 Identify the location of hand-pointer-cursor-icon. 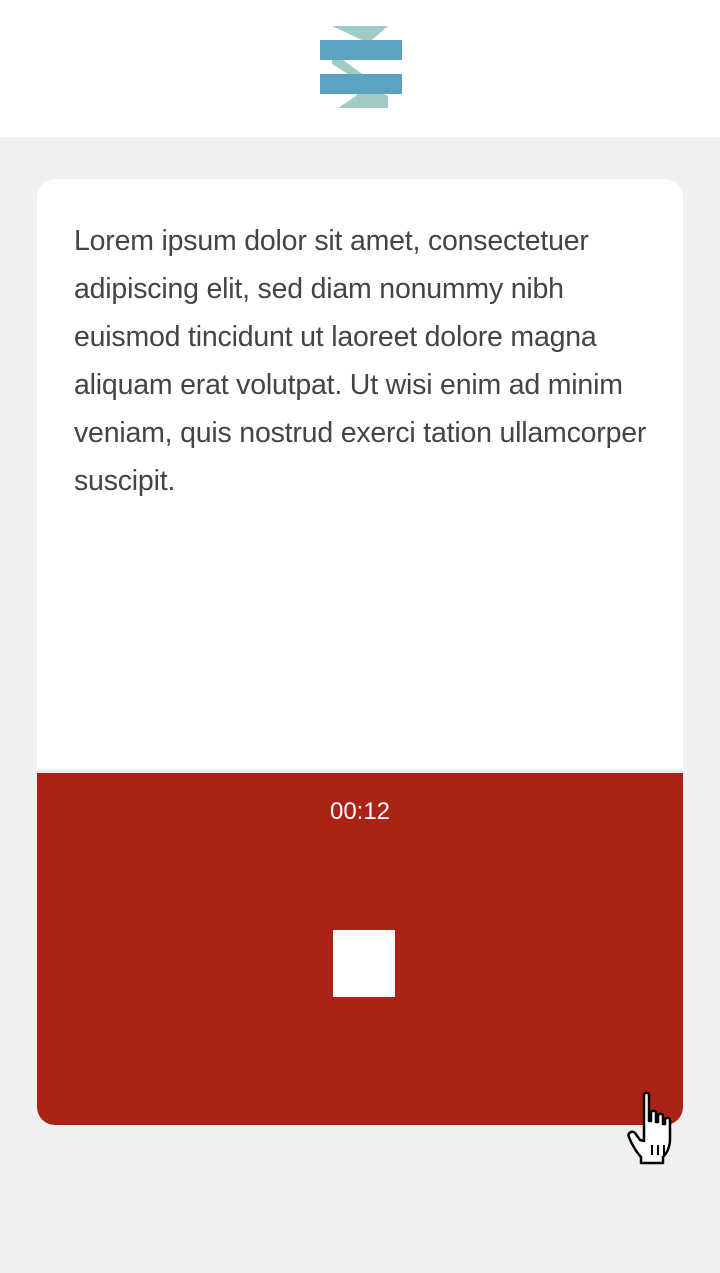
(649, 1128).